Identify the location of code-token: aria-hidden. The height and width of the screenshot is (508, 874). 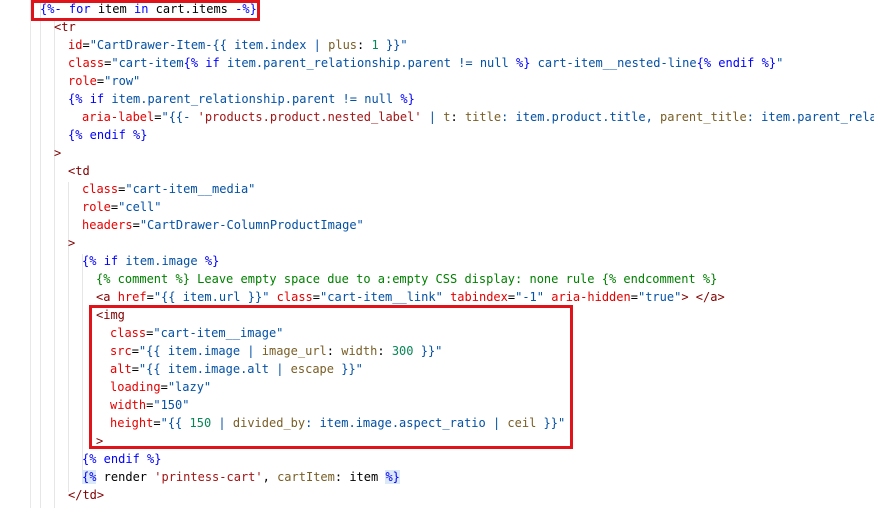
(591, 297).